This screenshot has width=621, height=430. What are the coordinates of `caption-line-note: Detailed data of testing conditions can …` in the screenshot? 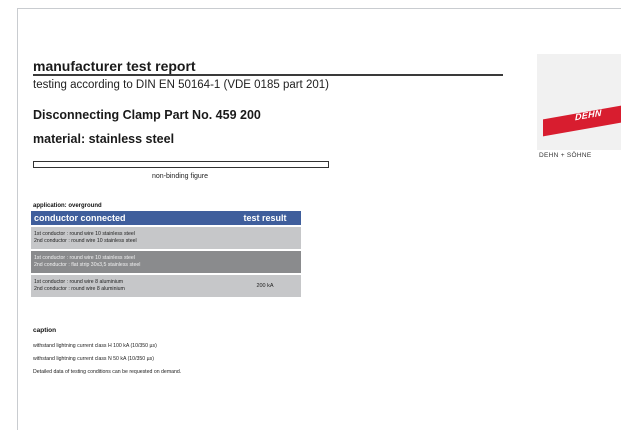 It's located at (107, 372).